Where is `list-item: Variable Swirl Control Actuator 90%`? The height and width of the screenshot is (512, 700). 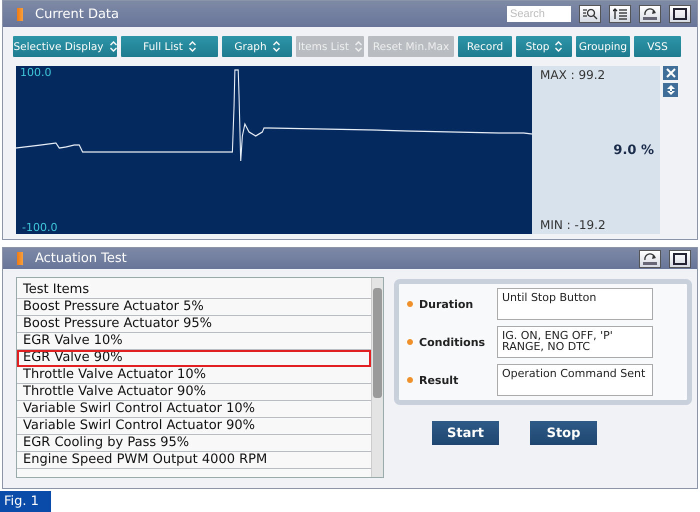
list-item: Variable Swirl Control Actuator 90% is located at coordinates (194, 426).